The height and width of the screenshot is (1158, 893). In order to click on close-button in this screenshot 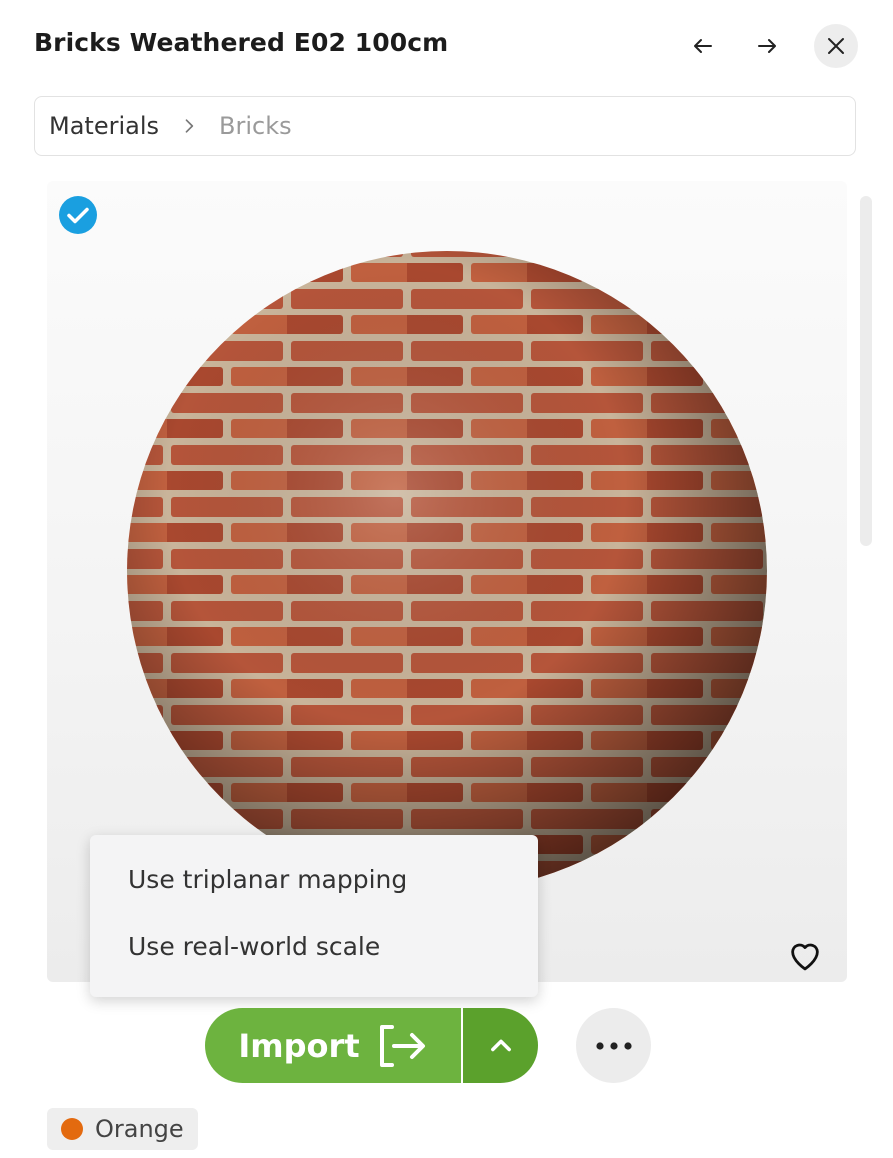, I will do `click(836, 46)`.